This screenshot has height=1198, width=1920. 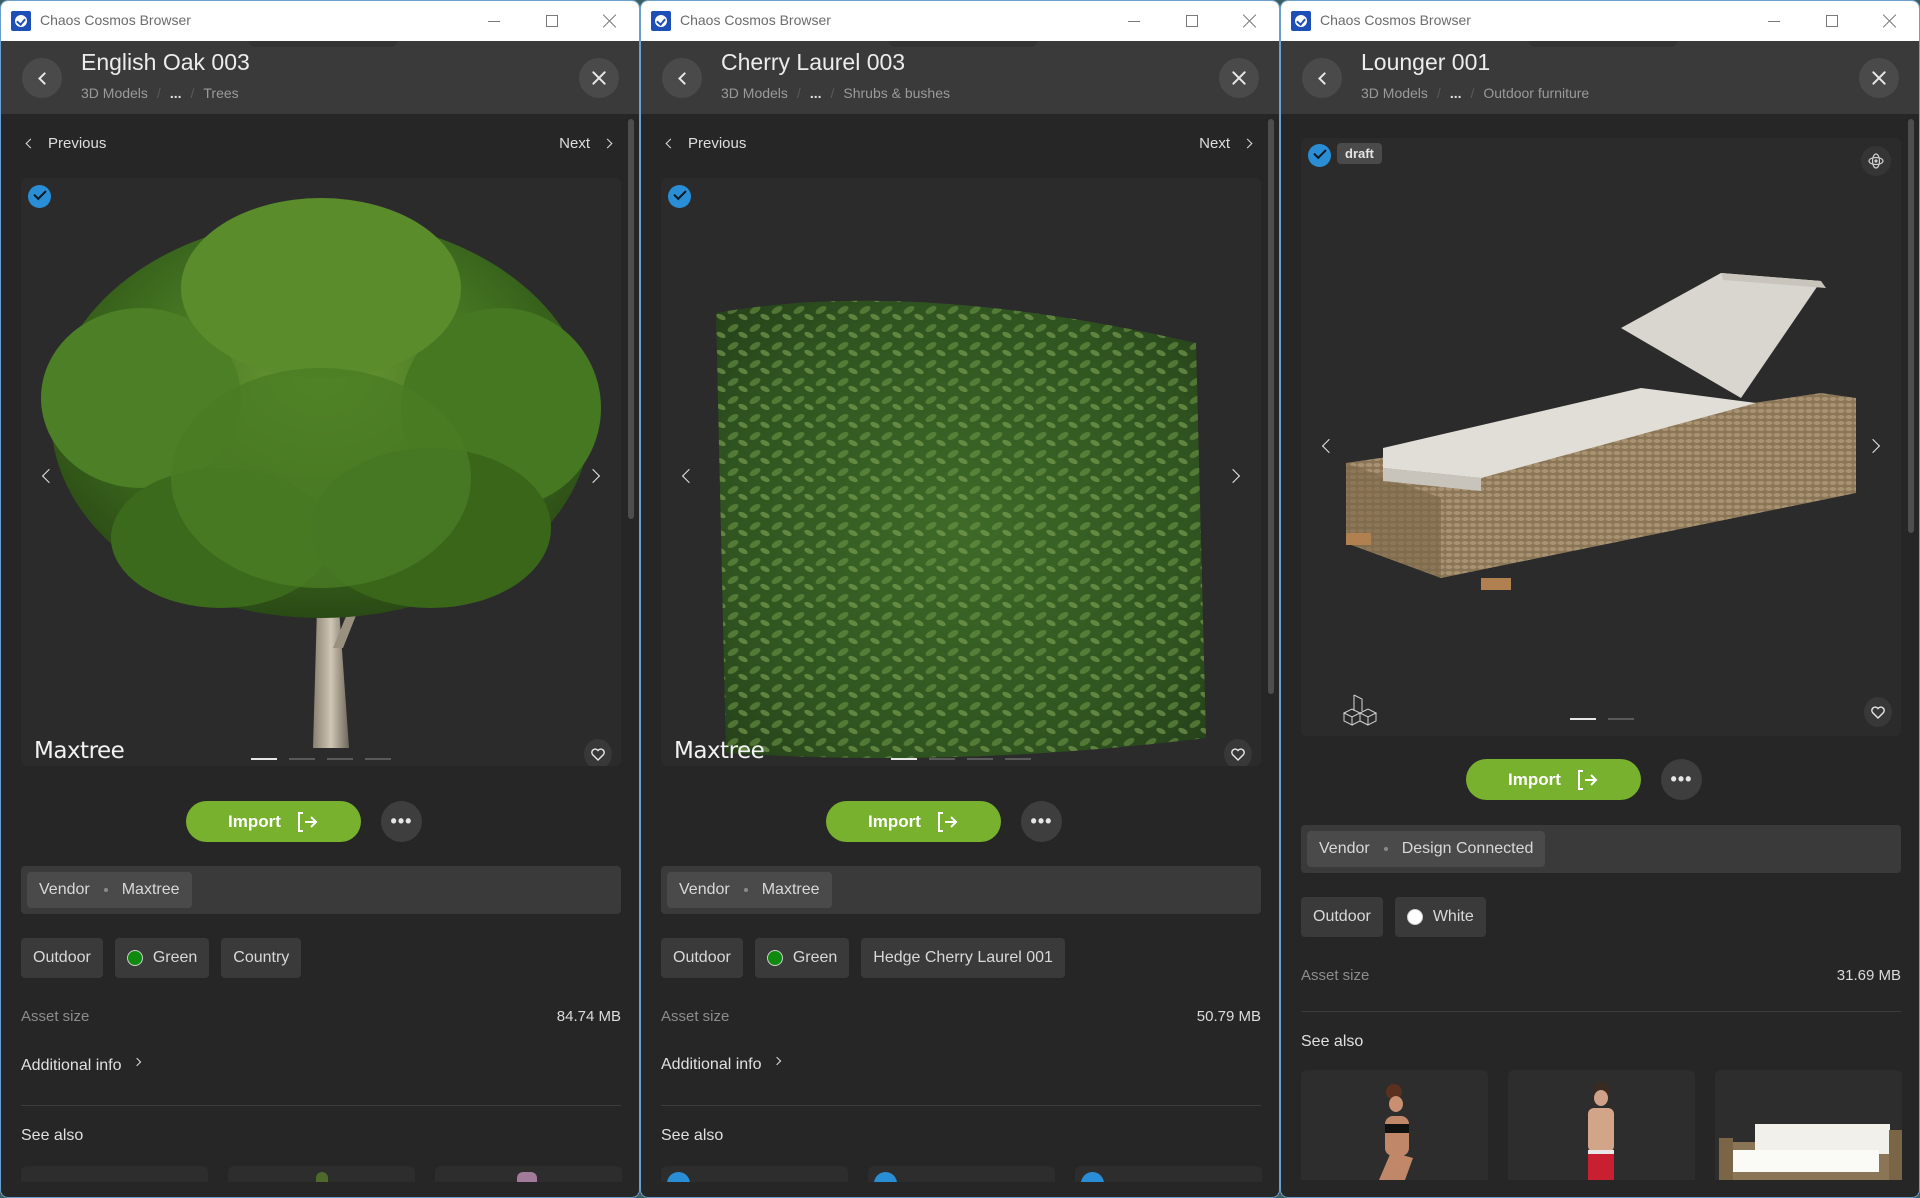 I want to click on tag-chip: Hedge Cherry Laurel 001, so click(x=963, y=958).